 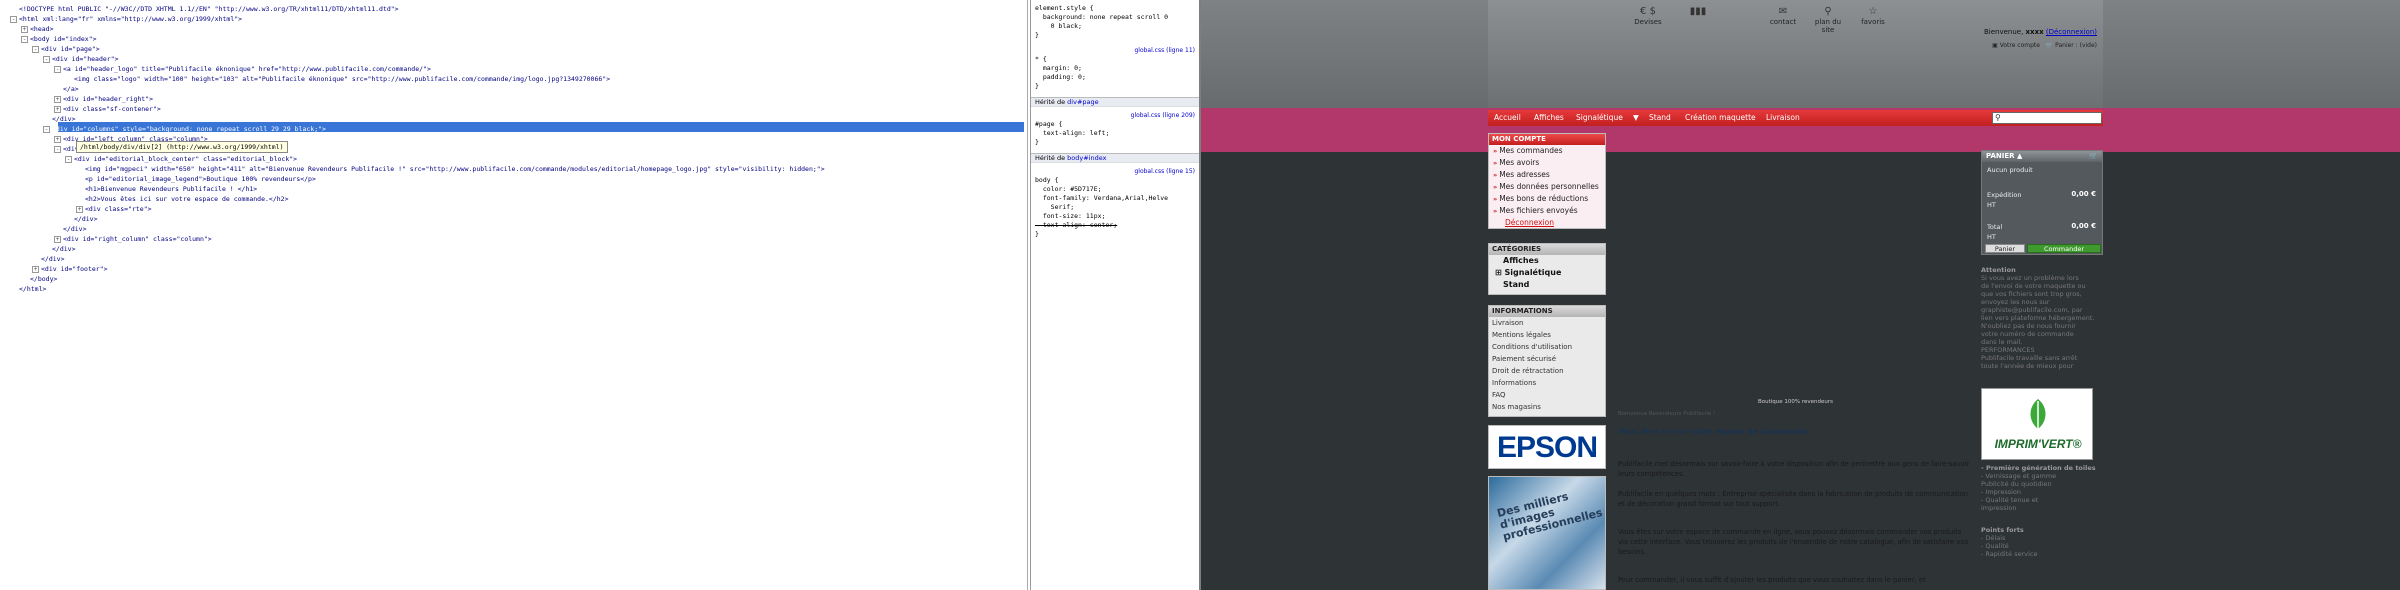 What do you see at coordinates (1547, 187) in the screenshot?
I see `account-menu-item: » Mes données personnelles` at bounding box center [1547, 187].